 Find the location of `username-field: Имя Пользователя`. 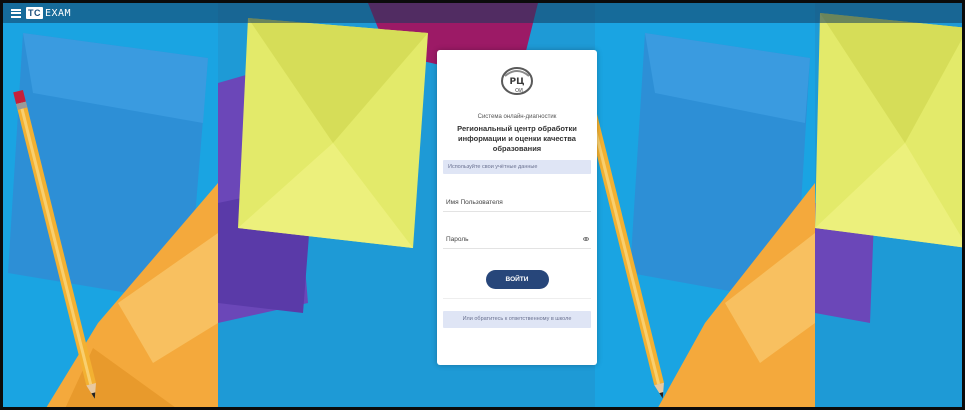

username-field: Имя Пользователя is located at coordinates (517, 203).